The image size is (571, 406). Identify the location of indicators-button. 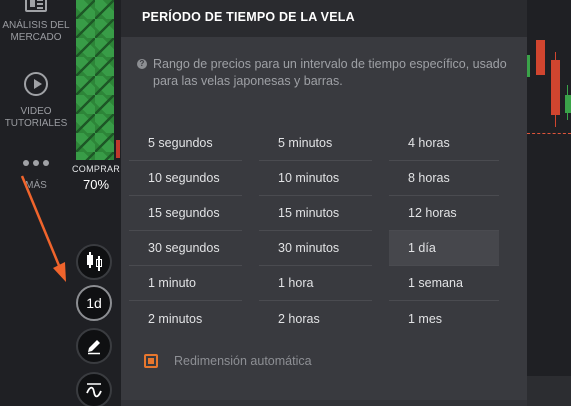
(94, 389).